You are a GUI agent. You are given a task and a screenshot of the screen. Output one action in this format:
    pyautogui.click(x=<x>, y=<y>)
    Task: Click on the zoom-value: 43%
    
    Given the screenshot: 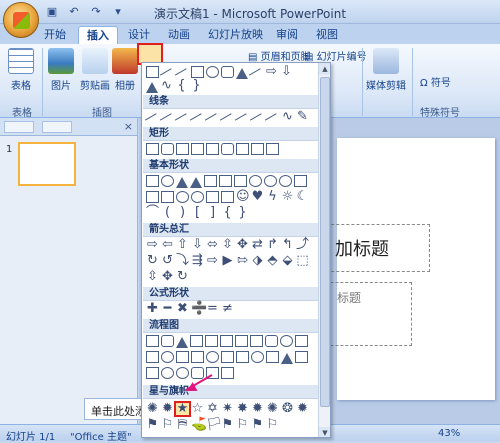 What is the action you would take?
    pyautogui.click(x=449, y=433)
    